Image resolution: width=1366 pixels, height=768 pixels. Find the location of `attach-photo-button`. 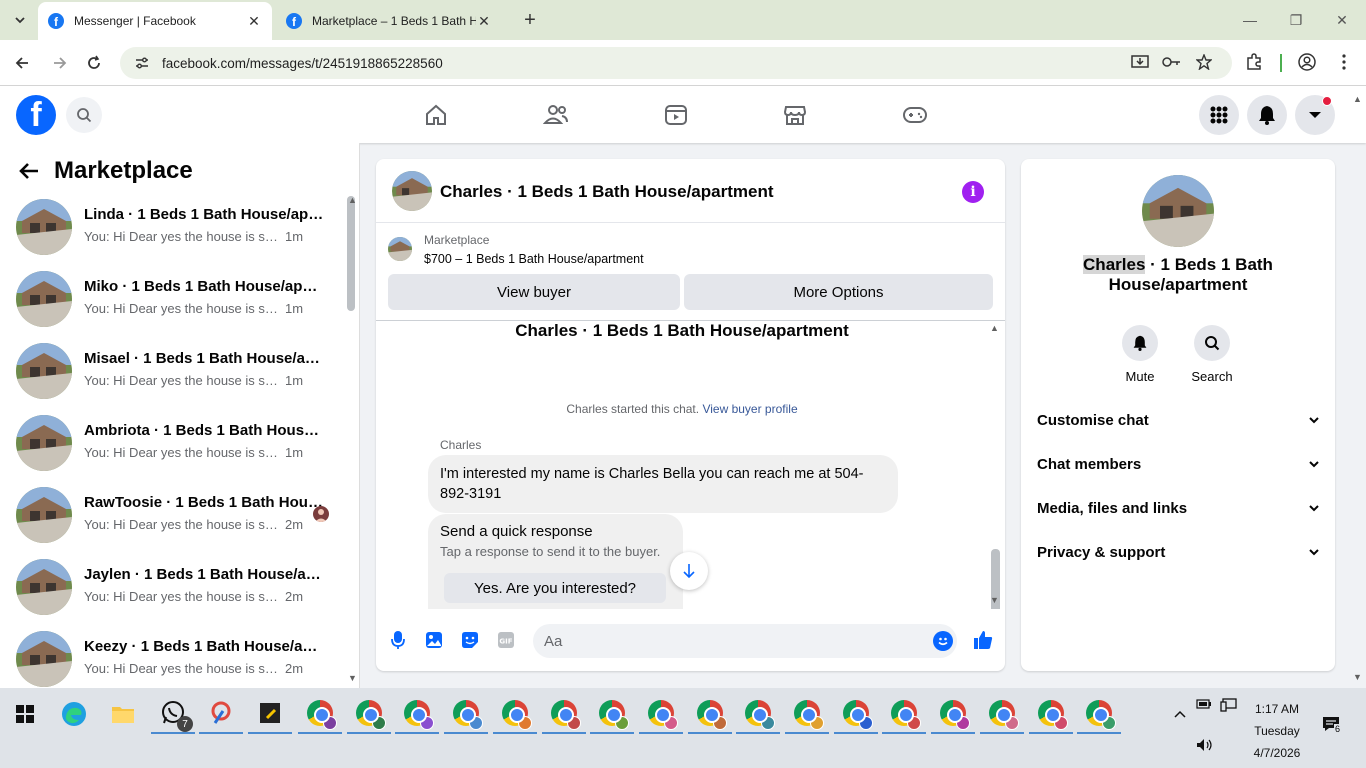

attach-photo-button is located at coordinates (434, 640).